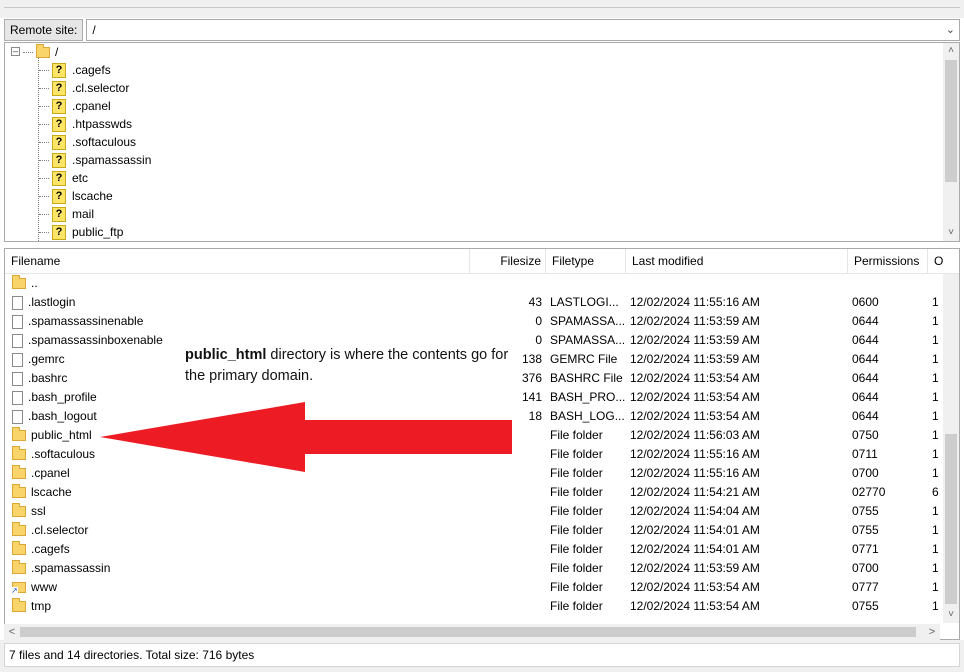 The width and height of the screenshot is (964, 672). Describe the element at coordinates (75, 106) in the screenshot. I see `tree-node: ? .cpanel` at that location.